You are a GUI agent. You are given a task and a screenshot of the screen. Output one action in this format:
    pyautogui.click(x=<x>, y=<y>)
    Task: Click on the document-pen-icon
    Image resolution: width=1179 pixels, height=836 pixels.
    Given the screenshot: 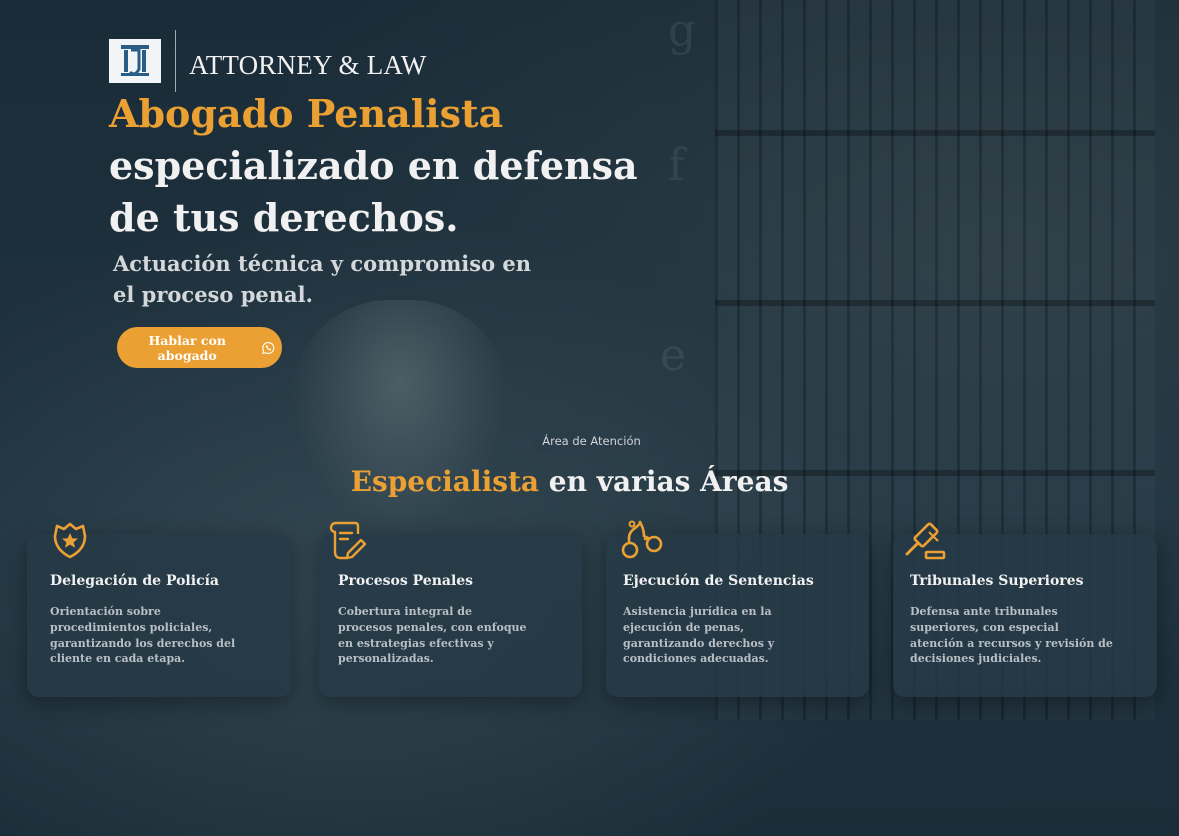 What is the action you would take?
    pyautogui.click(x=348, y=540)
    